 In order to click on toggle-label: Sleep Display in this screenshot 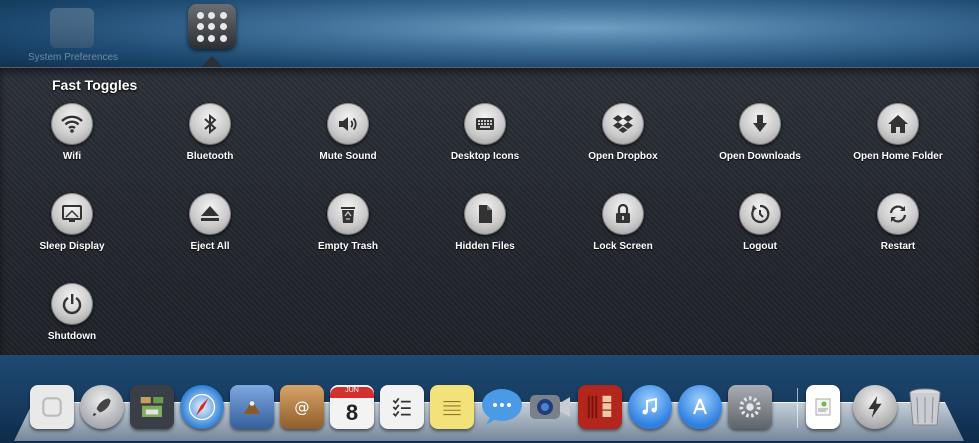, I will do `click(72, 246)`.